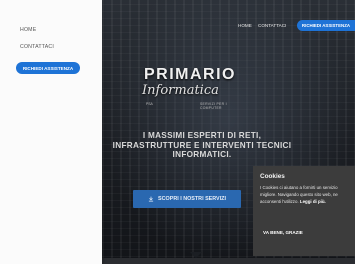 Image resolution: width=355 pixels, height=264 pixels. What do you see at coordinates (180, 90) in the screenshot?
I see `logo-script: Informatica` at bounding box center [180, 90].